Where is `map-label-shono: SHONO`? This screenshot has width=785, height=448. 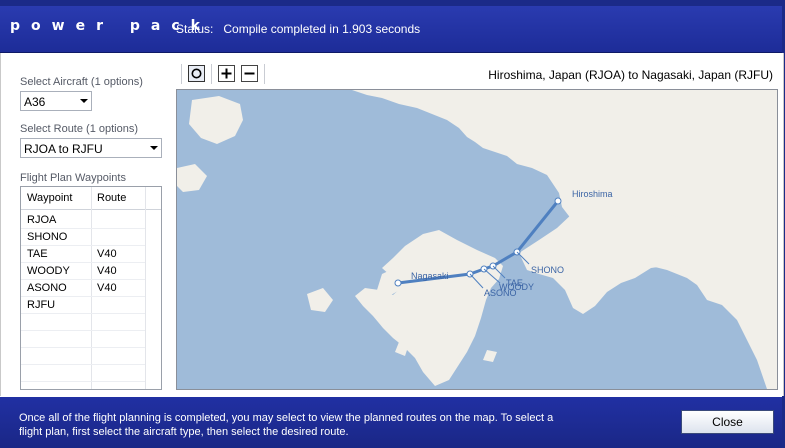 map-label-shono: SHONO is located at coordinates (547, 270).